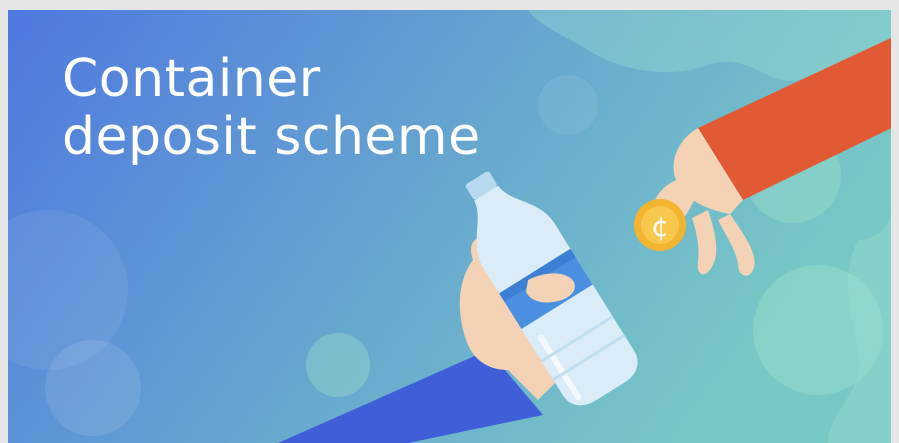  I want to click on coin-symbol: ¢, so click(660, 226).